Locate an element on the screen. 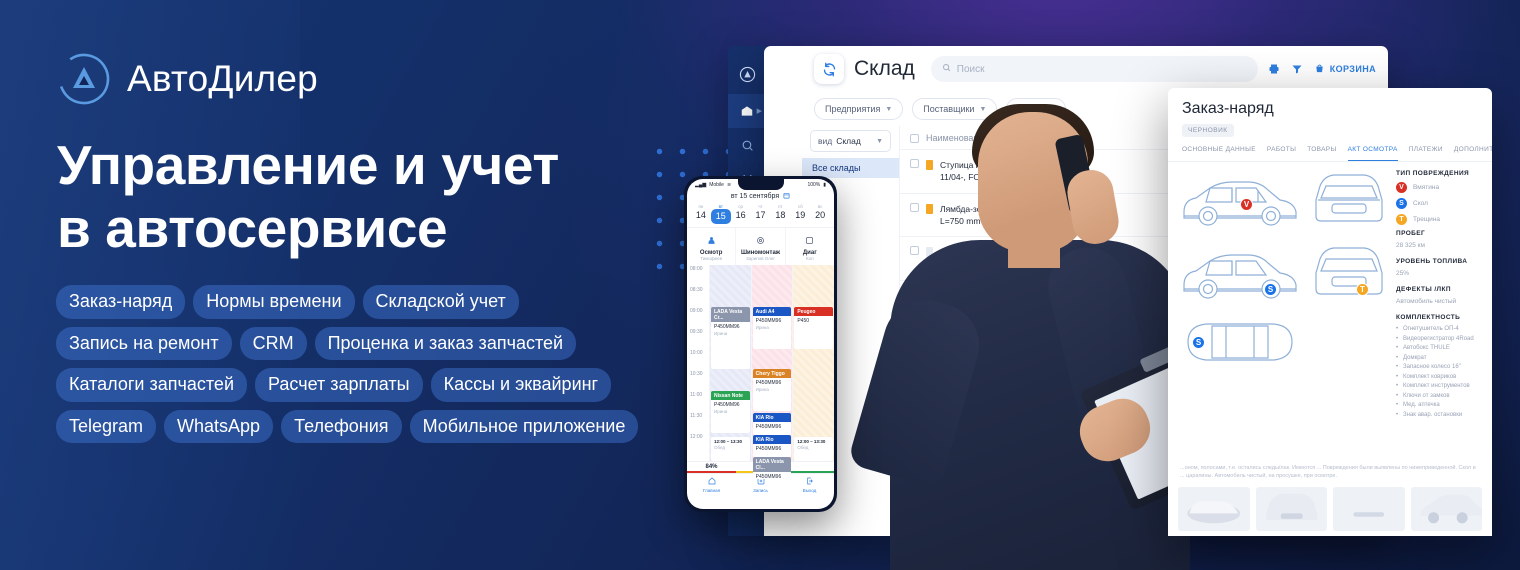  calendar-day: вт 15 is located at coordinates (720, 214).